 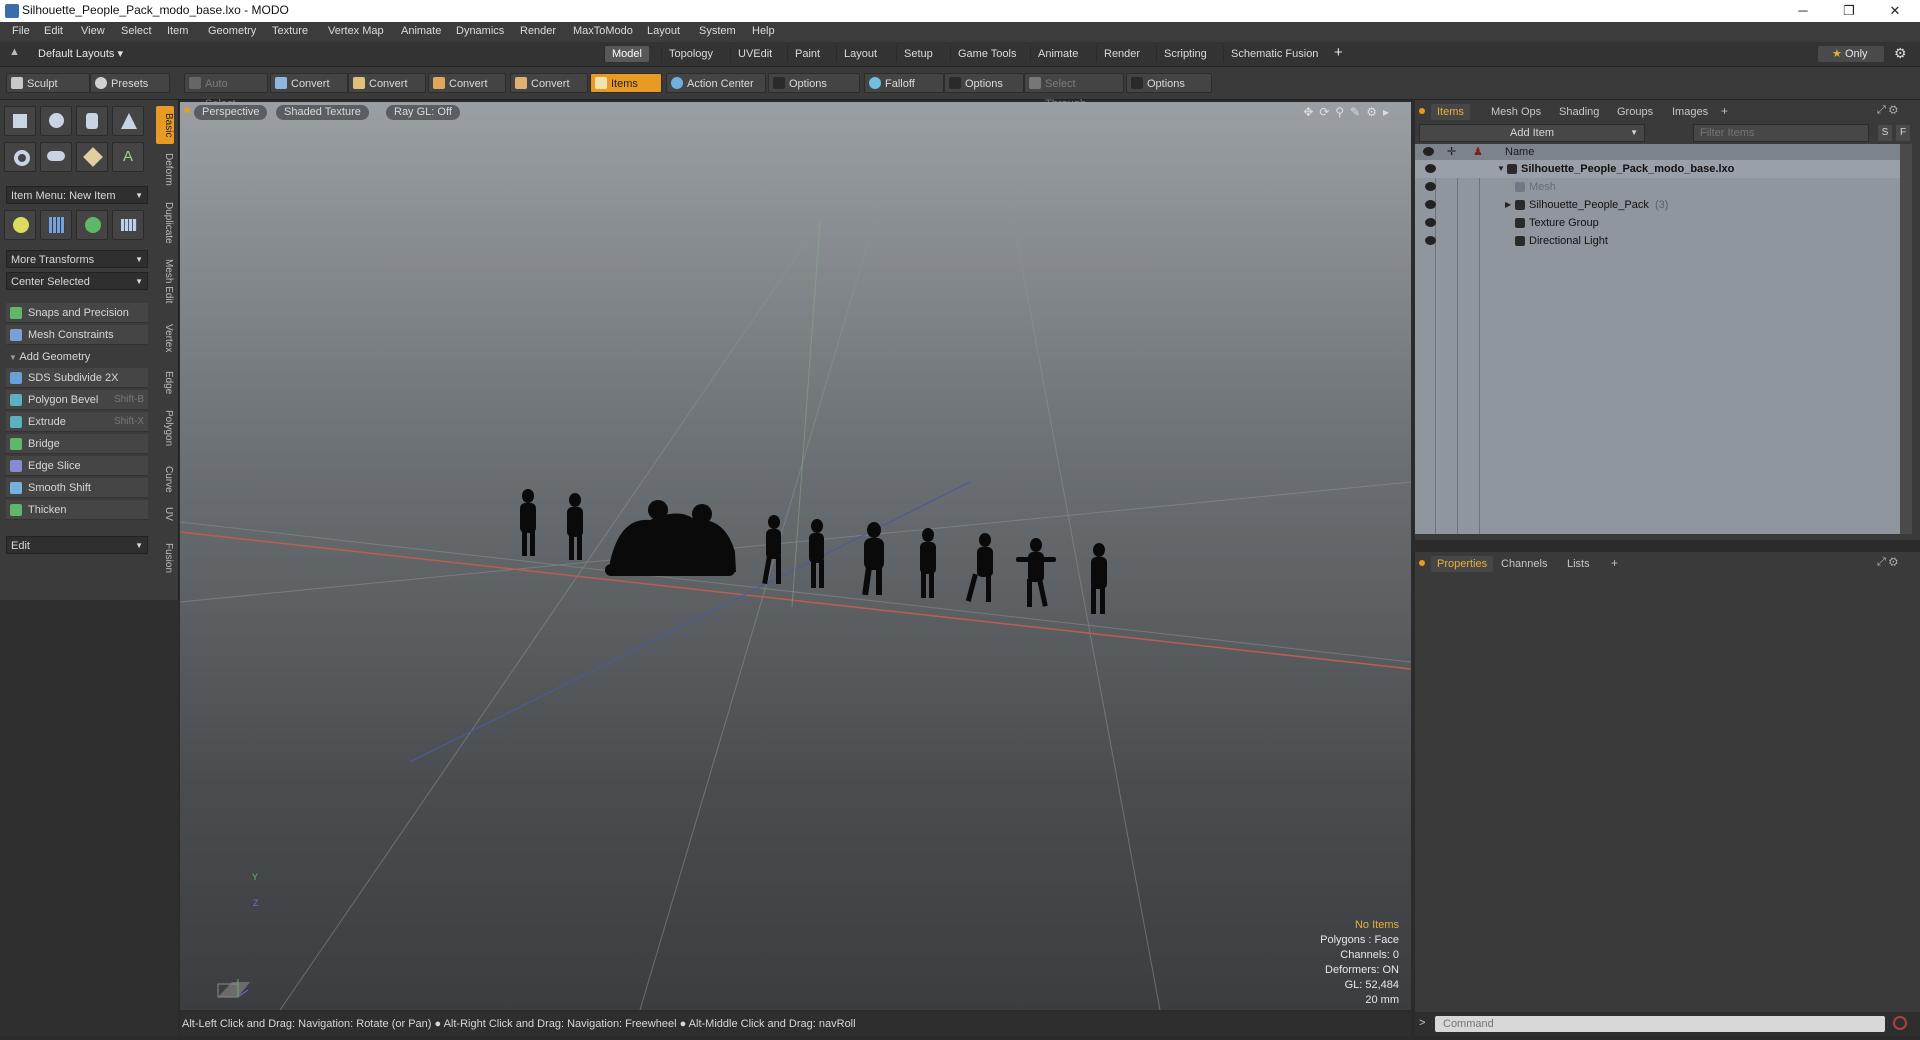 I want to click on vtab-deform: Deform, so click(x=165, y=169).